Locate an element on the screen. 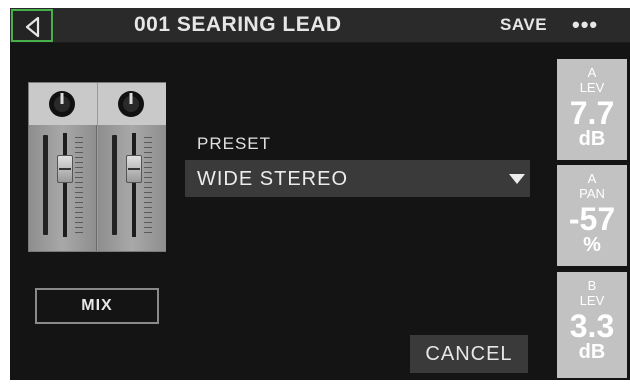 The width and height of the screenshot is (630, 385). param-line1: B is located at coordinates (592, 285).